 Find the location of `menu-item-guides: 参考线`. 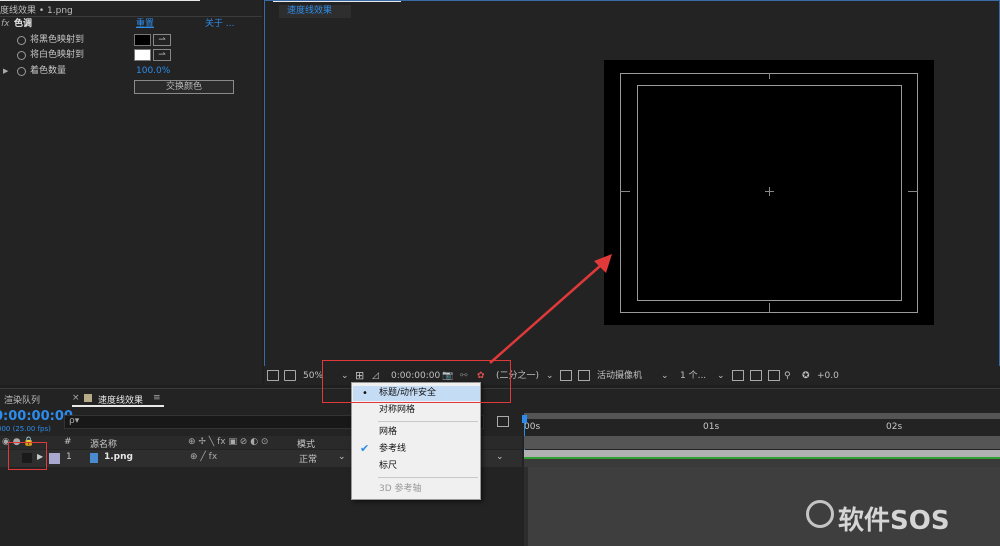

menu-item-guides: 参考线 is located at coordinates (416, 449).